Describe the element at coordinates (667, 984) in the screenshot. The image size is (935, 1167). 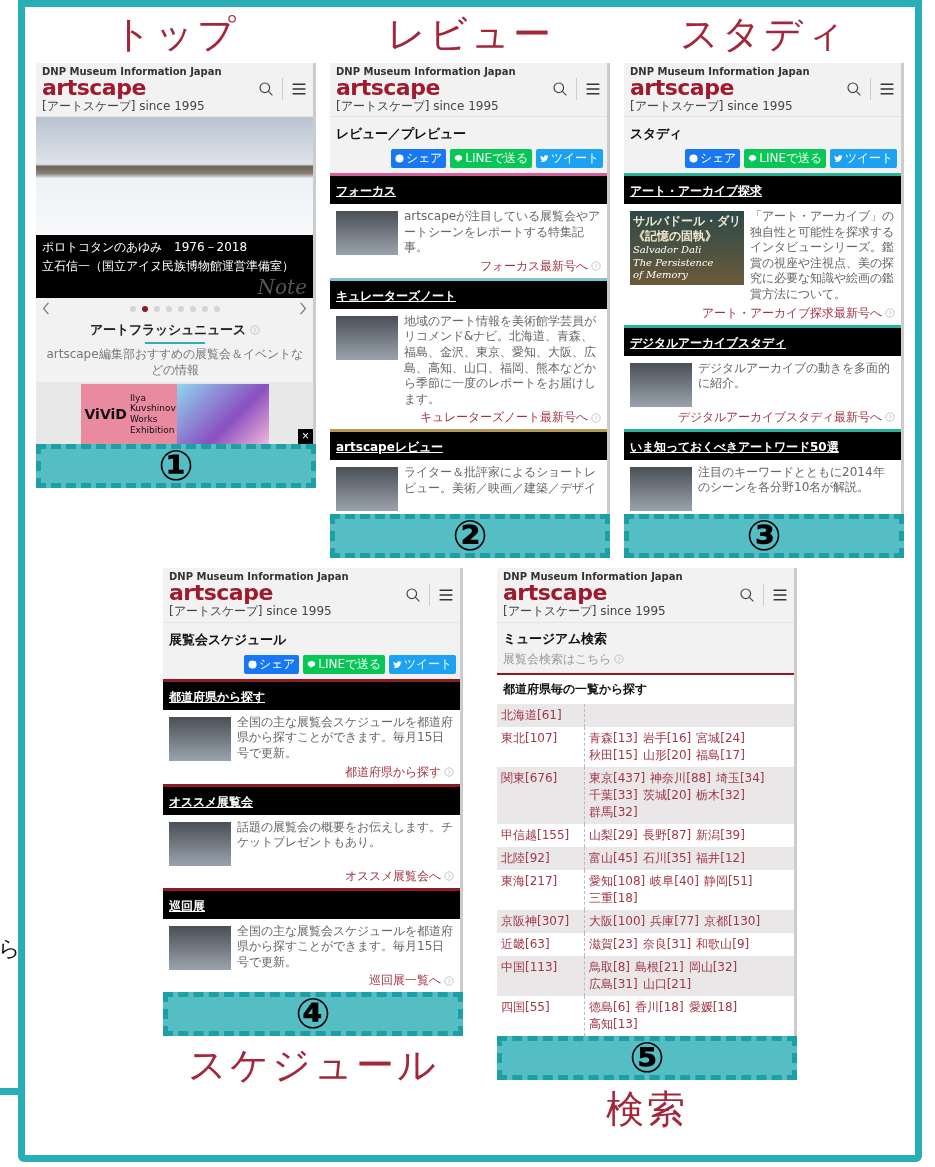
I see `prefecture-link: 山口[21]` at that location.